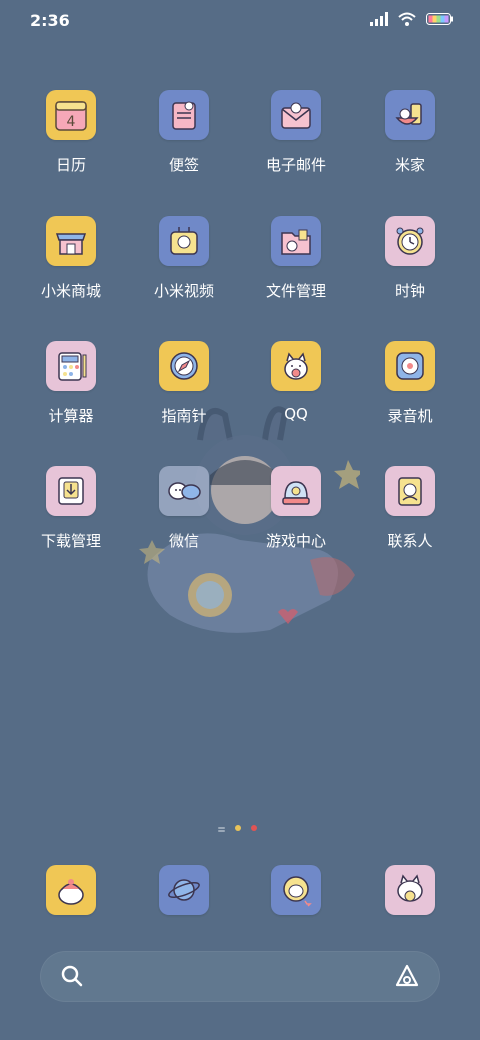  Describe the element at coordinates (183, 541) in the screenshot. I see `app-label: 微信` at that location.